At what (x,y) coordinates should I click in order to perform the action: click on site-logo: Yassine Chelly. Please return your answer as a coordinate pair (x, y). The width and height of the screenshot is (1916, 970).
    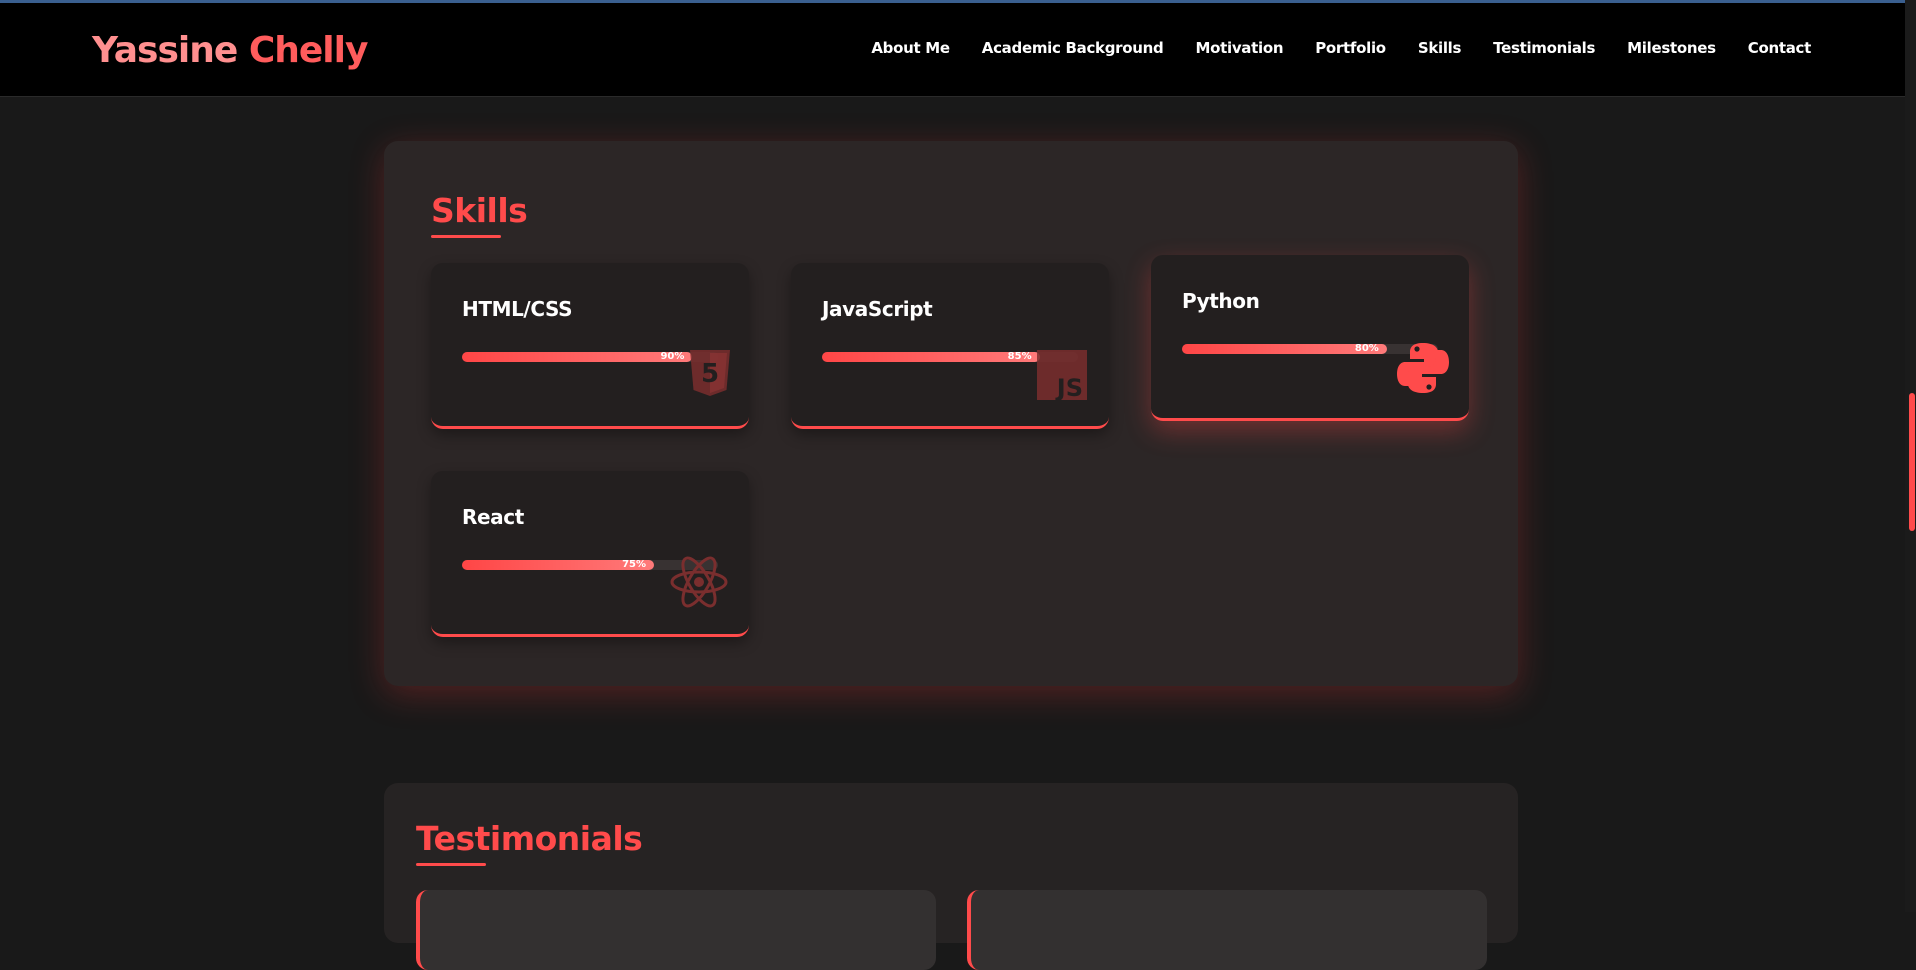
    Looking at the image, I should click on (230, 51).